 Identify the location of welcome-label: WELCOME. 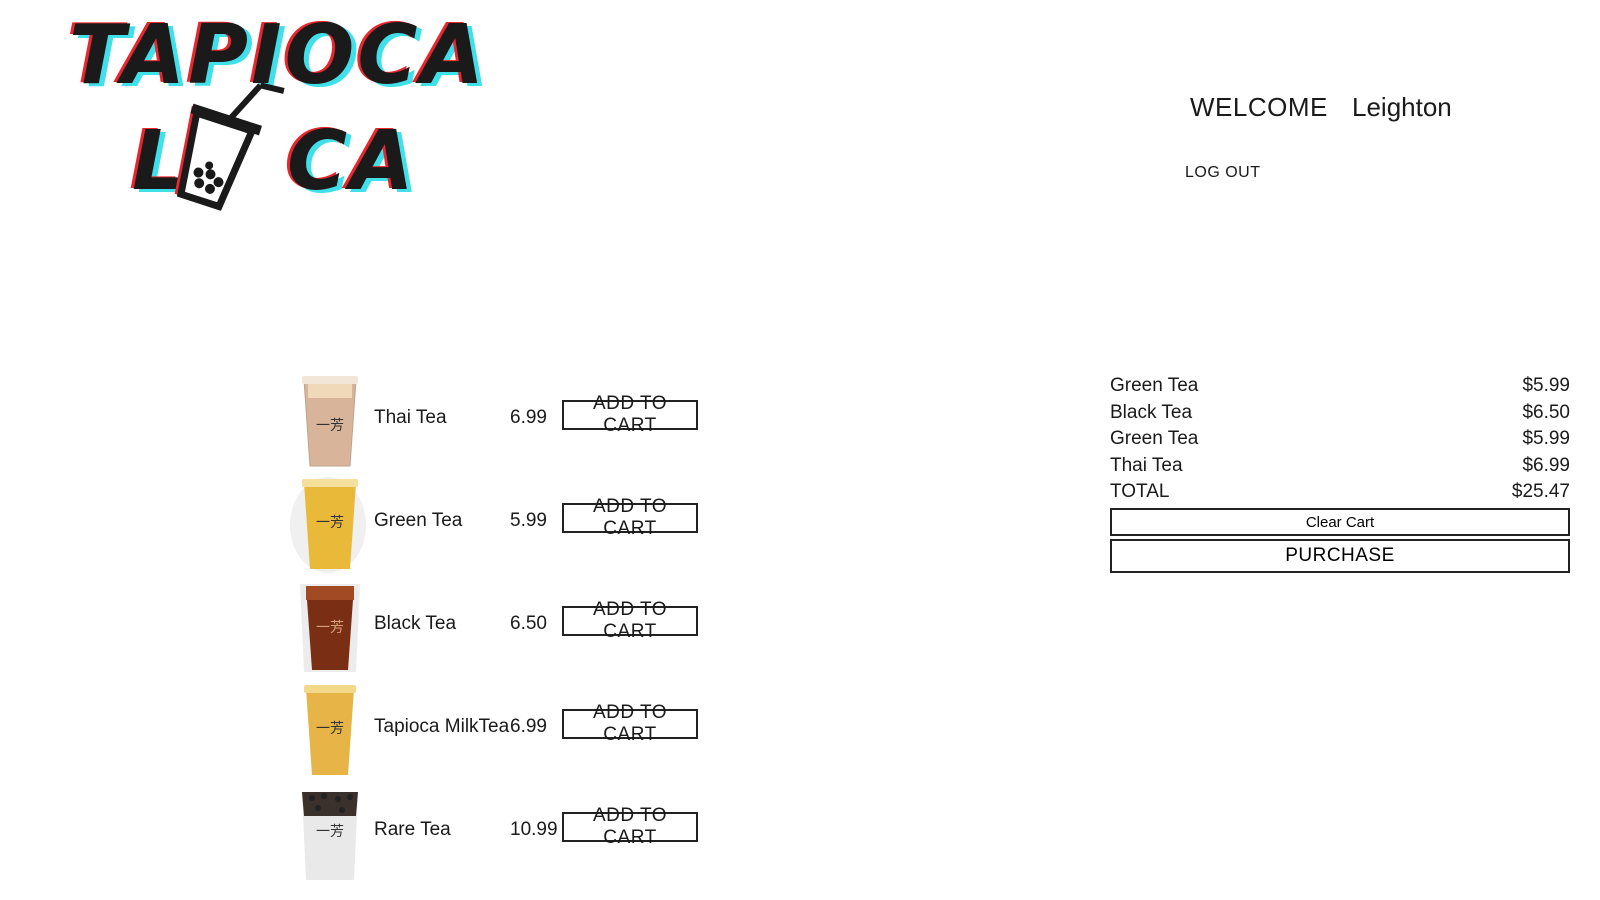
(1259, 107).